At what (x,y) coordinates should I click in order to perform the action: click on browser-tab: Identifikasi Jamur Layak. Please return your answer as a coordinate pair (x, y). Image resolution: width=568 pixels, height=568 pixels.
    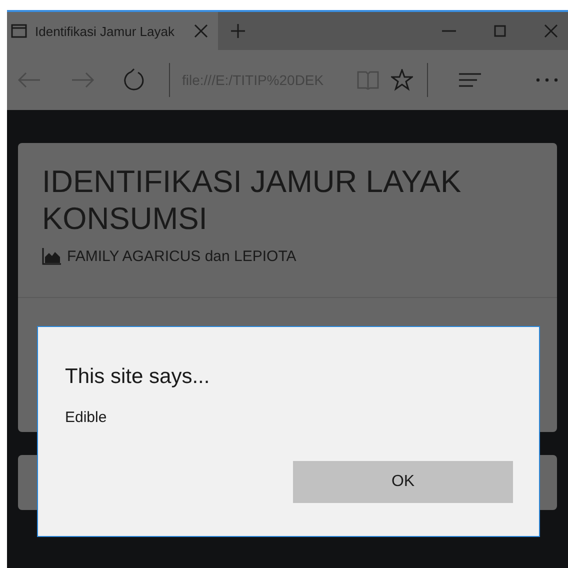
    Looking at the image, I should click on (112, 31).